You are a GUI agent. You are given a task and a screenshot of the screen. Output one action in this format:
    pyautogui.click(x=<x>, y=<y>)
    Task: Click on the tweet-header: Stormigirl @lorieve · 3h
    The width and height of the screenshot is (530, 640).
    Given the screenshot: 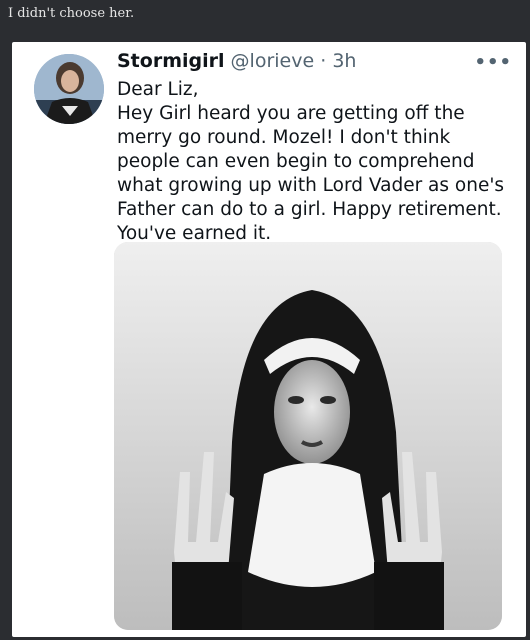 What is the action you would take?
    pyautogui.click(x=236, y=61)
    